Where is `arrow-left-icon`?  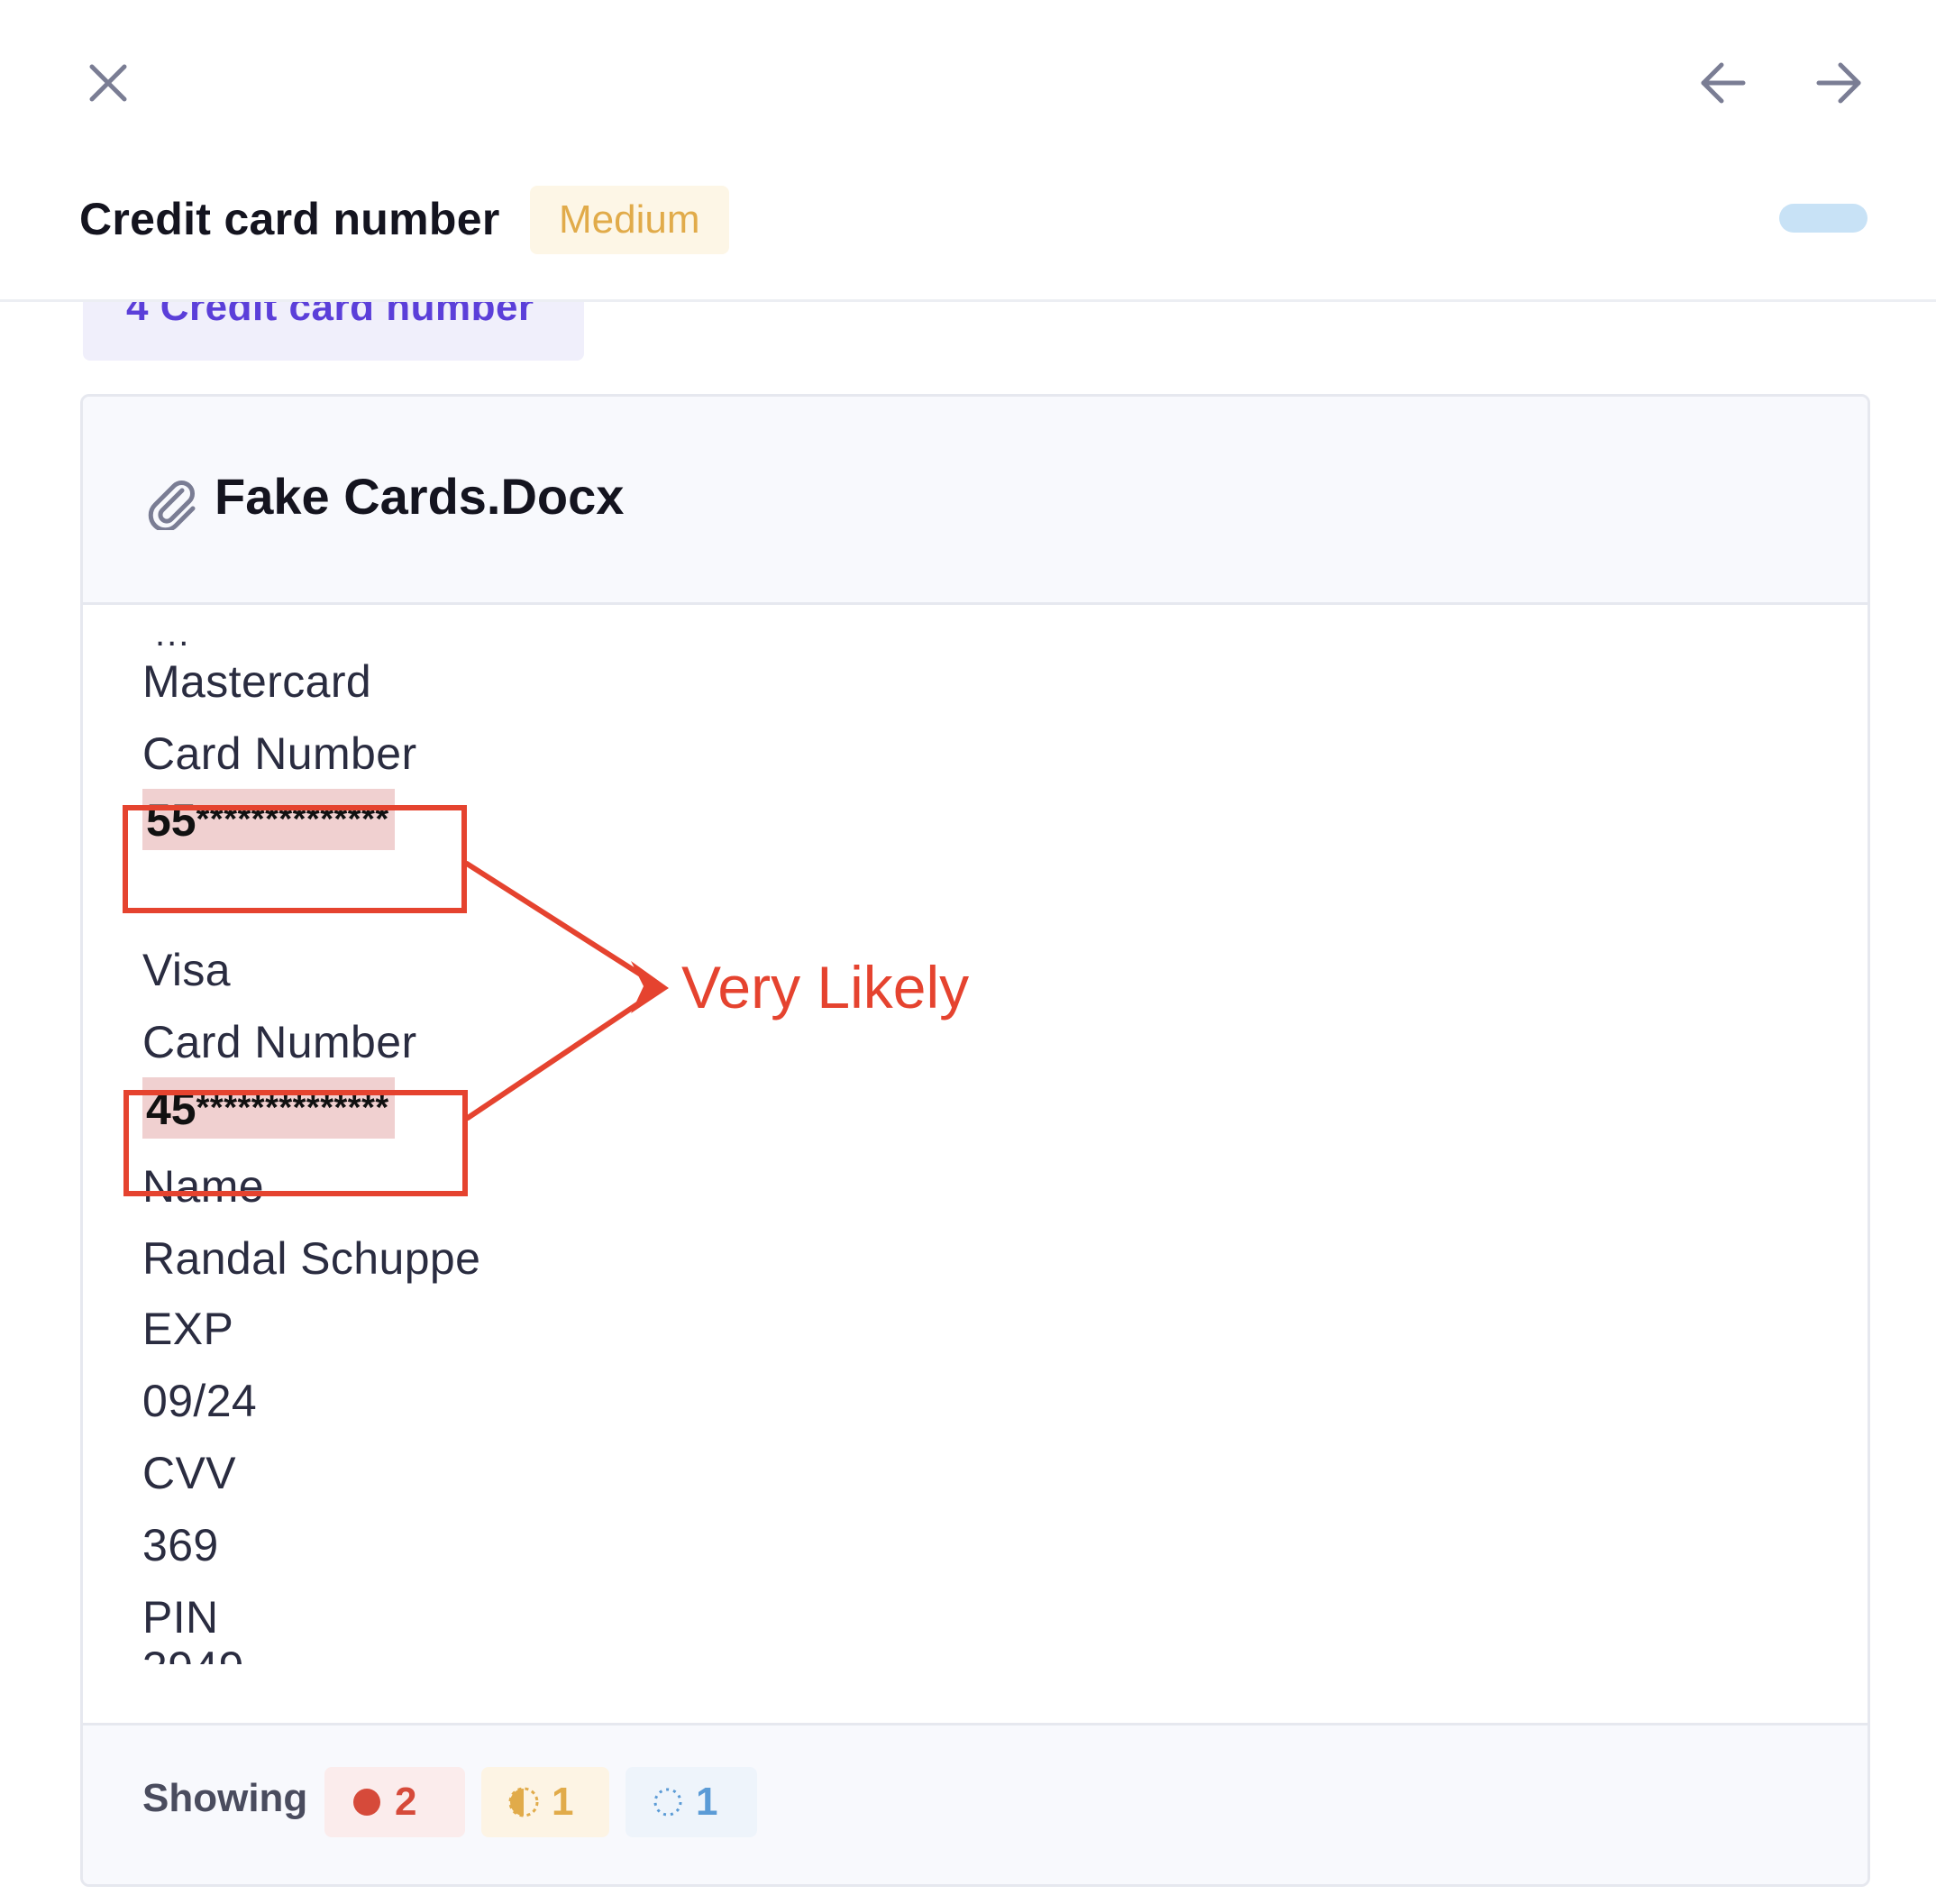
arrow-left-icon is located at coordinates (1723, 83).